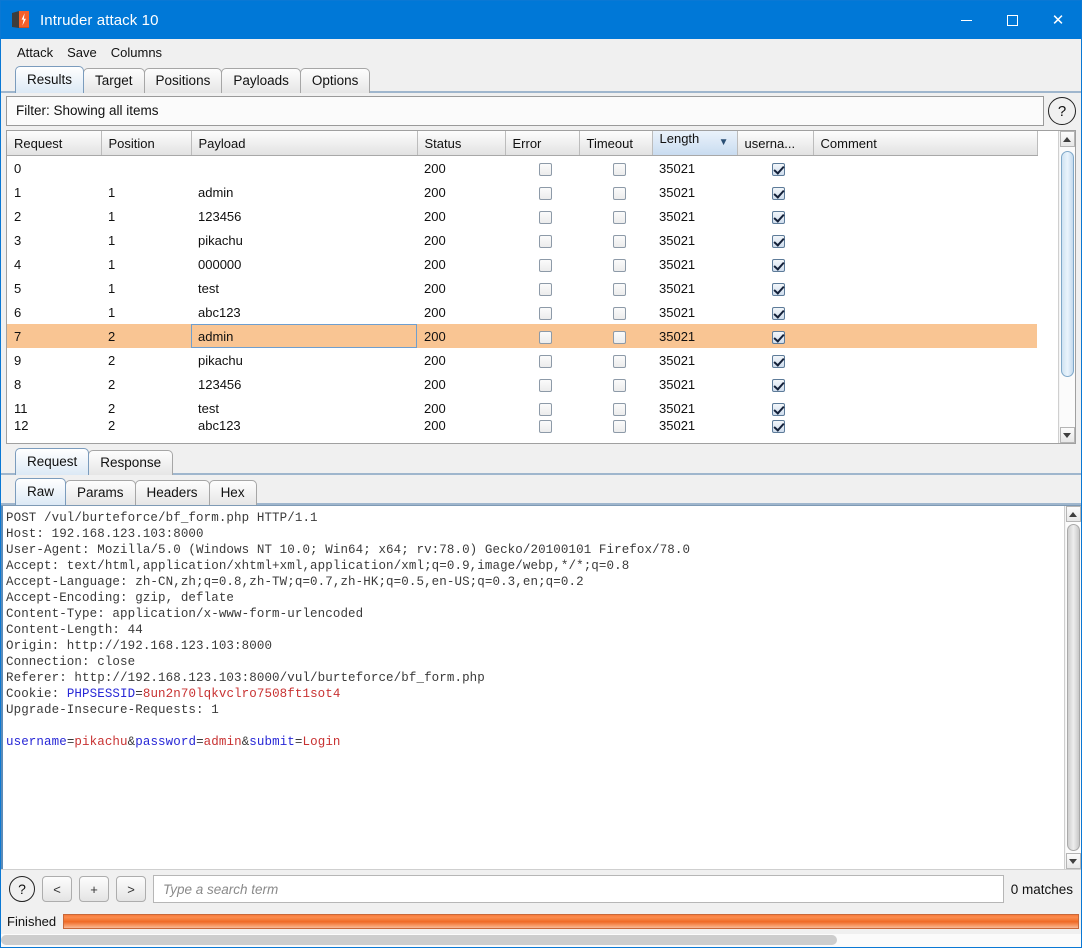  I want to click on search-add-button: +, so click(94, 889).